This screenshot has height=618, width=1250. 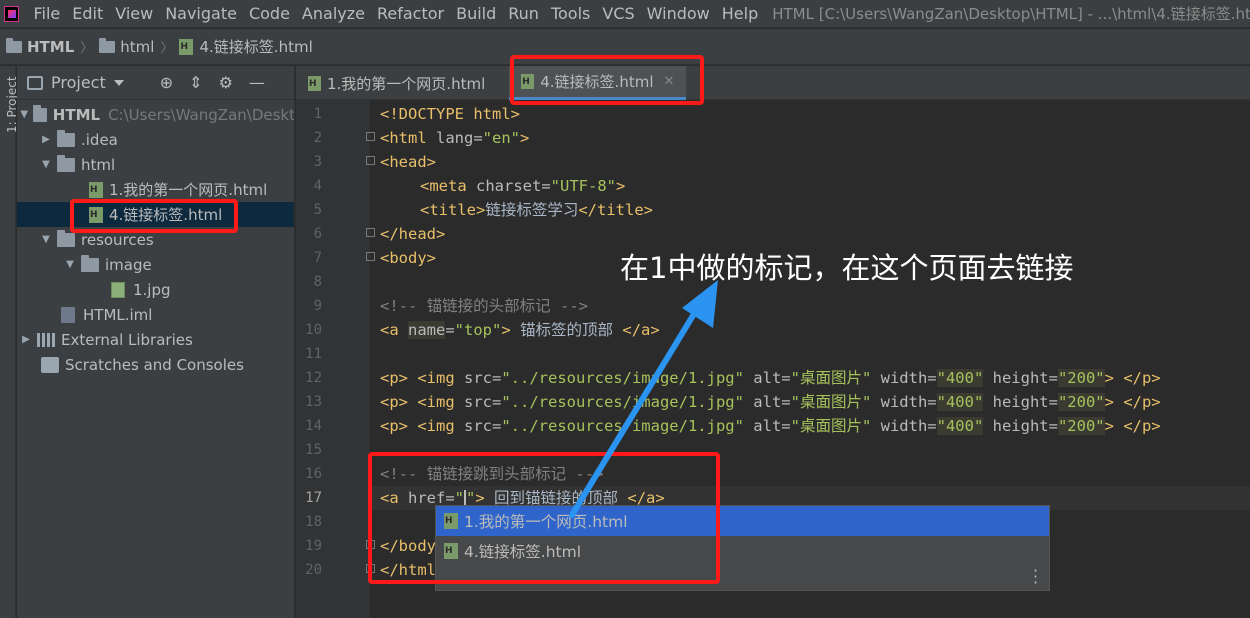 What do you see at coordinates (269, 13) in the screenshot?
I see `menu-code: Code` at bounding box center [269, 13].